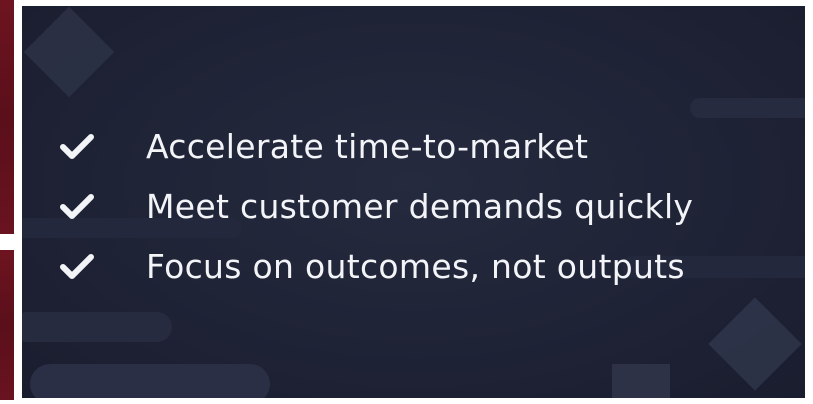 Image resolution: width=813 pixels, height=404 pixels. What do you see at coordinates (7, 117) in the screenshot?
I see `adjacent-thumbnail-top` at bounding box center [7, 117].